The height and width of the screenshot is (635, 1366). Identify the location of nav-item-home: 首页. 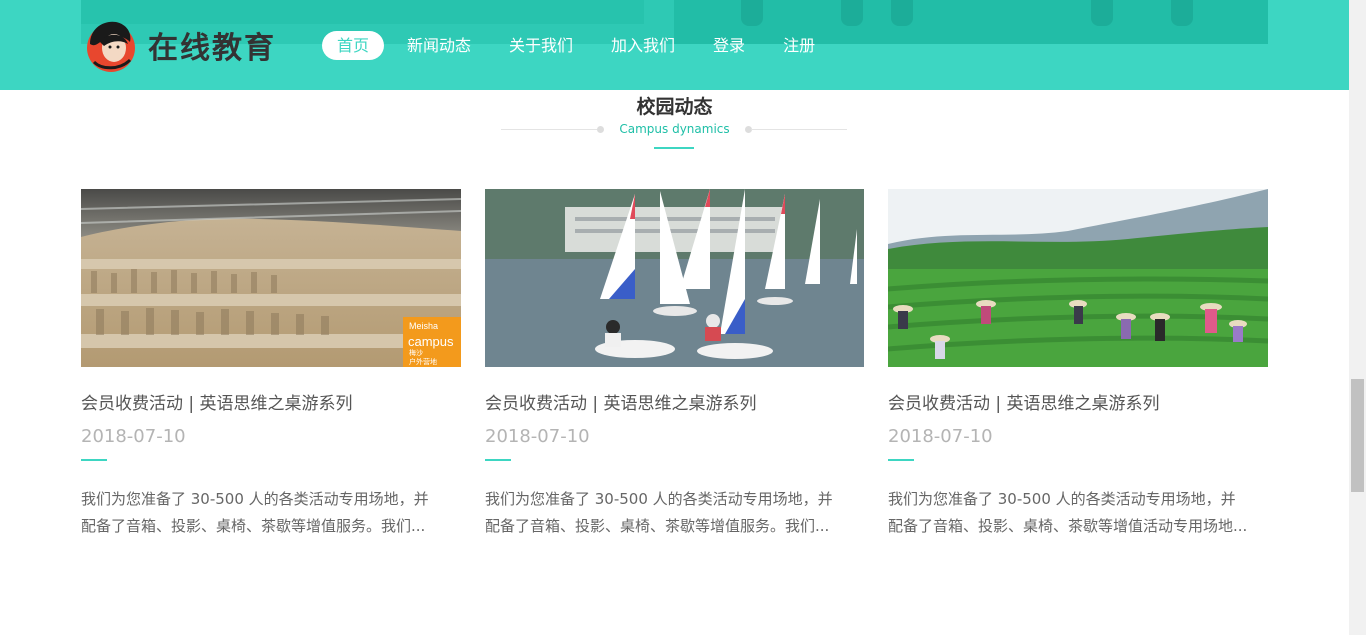
(353, 45).